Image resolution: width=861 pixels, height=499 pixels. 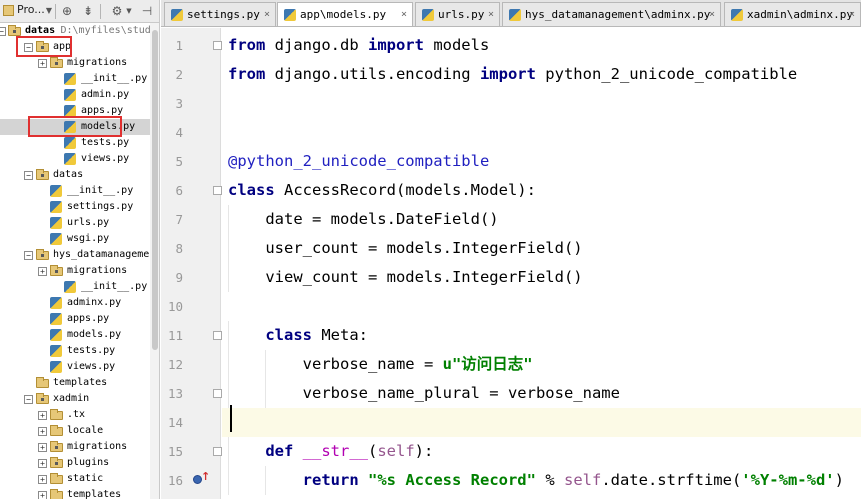 What do you see at coordinates (363, 219) in the screenshot?
I see `code-text: date = models.DateField()` at bounding box center [363, 219].